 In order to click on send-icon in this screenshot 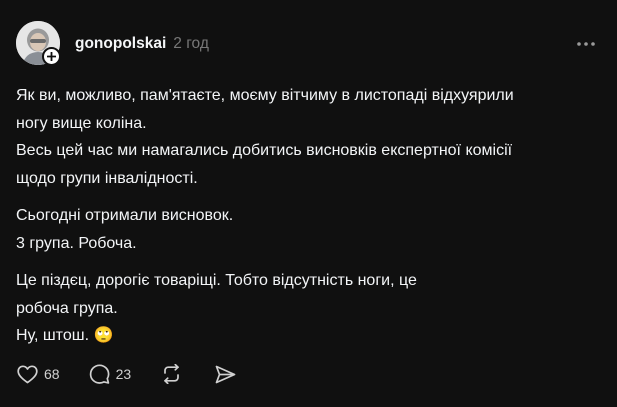, I will do `click(225, 374)`.